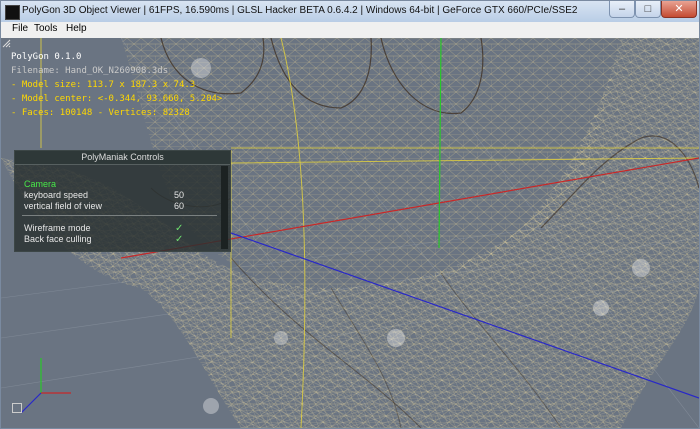 The height and width of the screenshot is (429, 700). What do you see at coordinates (179, 206) in the screenshot?
I see `fov-value: 60` at bounding box center [179, 206].